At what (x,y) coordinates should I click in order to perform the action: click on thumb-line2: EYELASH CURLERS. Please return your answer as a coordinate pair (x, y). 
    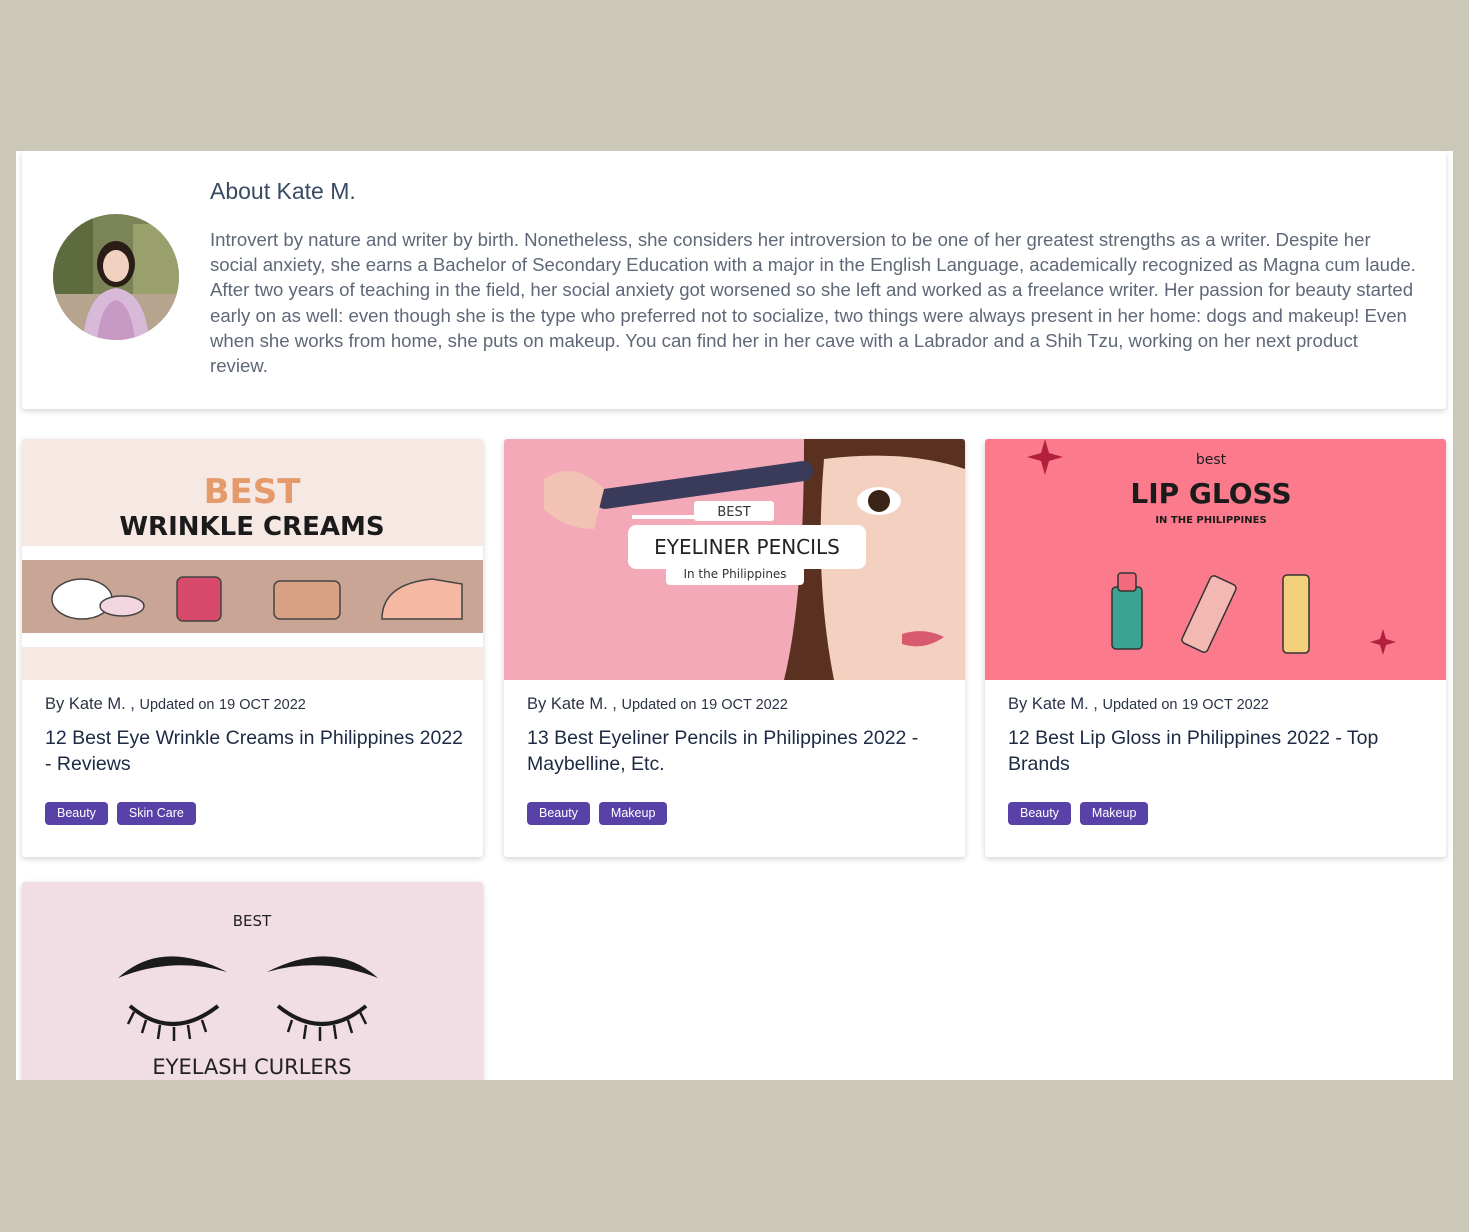
    Looking at the image, I should click on (251, 1067).